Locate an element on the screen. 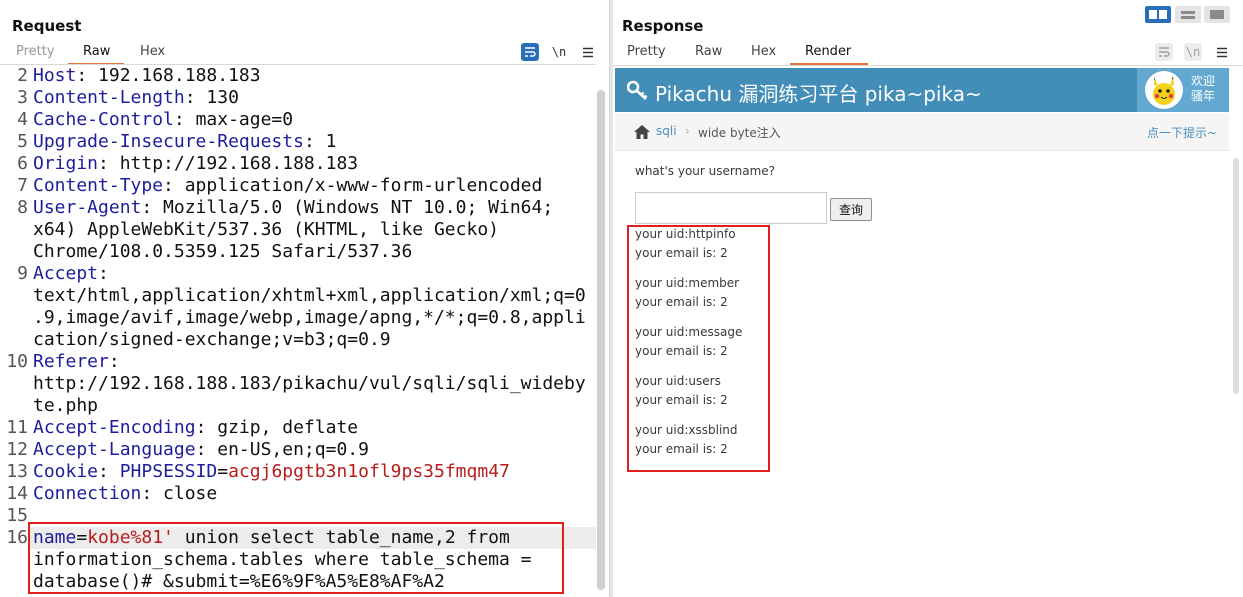  username-prompt: what's your username? is located at coordinates (705, 171).